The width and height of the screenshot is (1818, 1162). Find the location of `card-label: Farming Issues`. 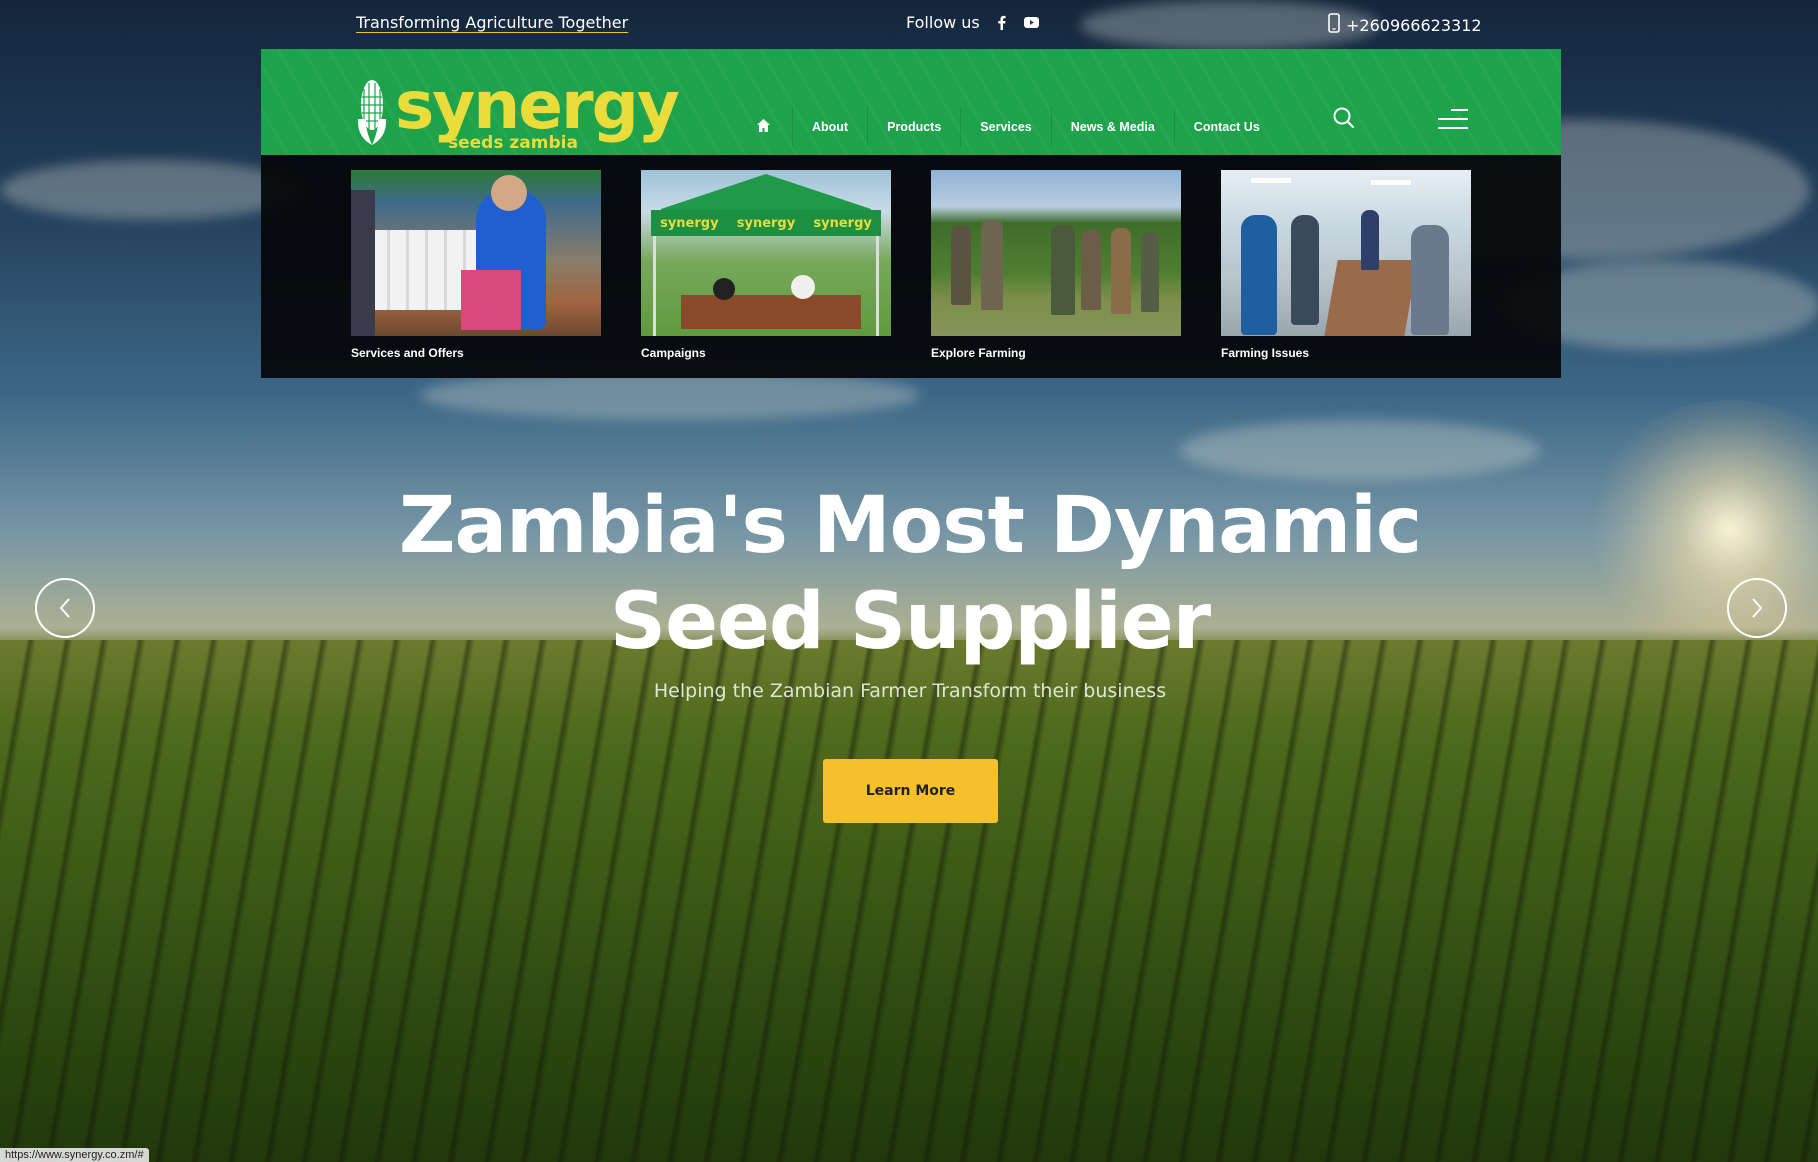

card-label: Farming Issues is located at coordinates (1265, 353).